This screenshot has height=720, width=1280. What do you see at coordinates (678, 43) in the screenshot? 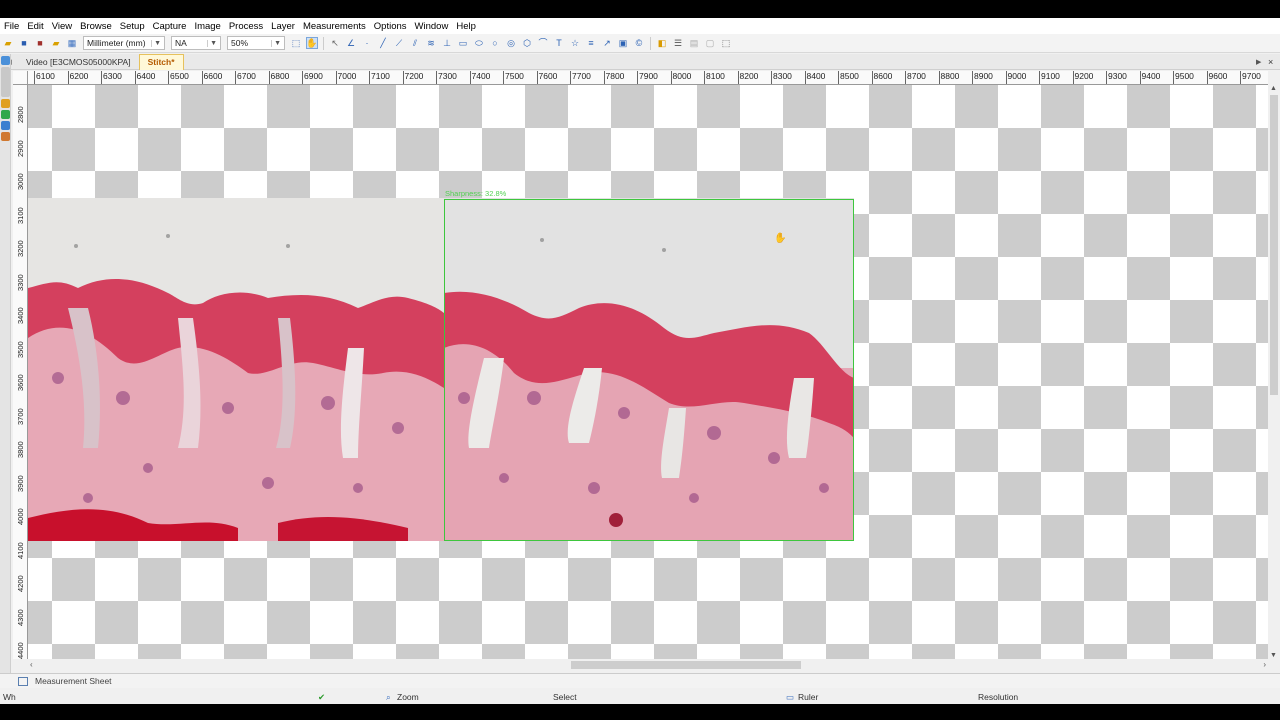
I see `align-icon: ☰` at bounding box center [678, 43].